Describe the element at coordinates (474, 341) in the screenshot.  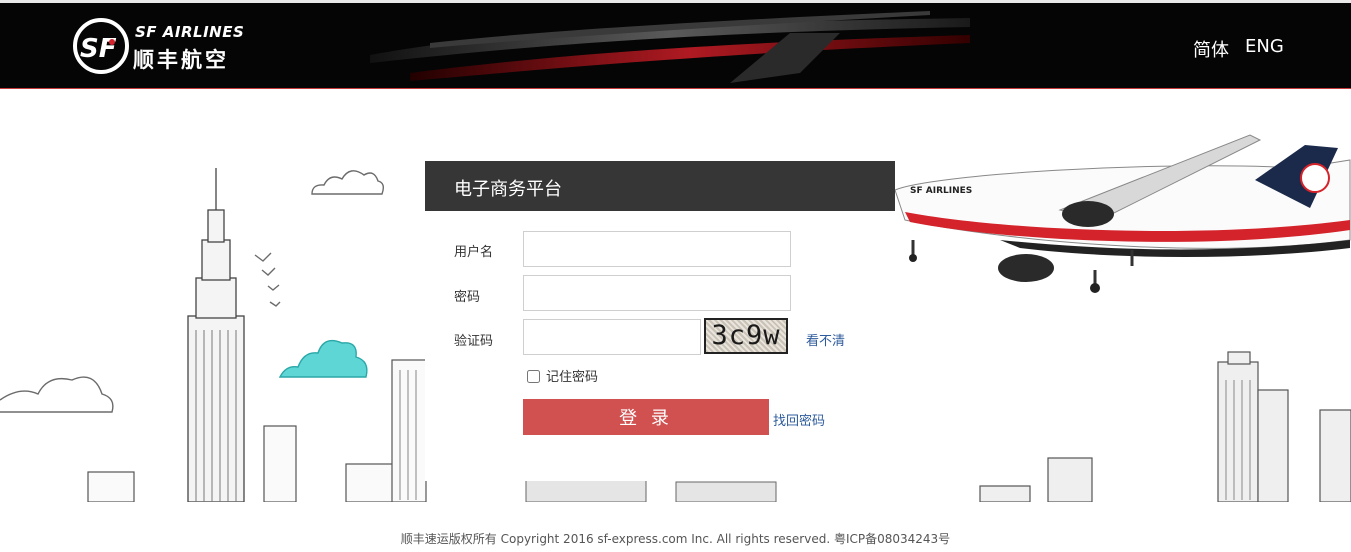
I see `captcha-label: 验证码` at that location.